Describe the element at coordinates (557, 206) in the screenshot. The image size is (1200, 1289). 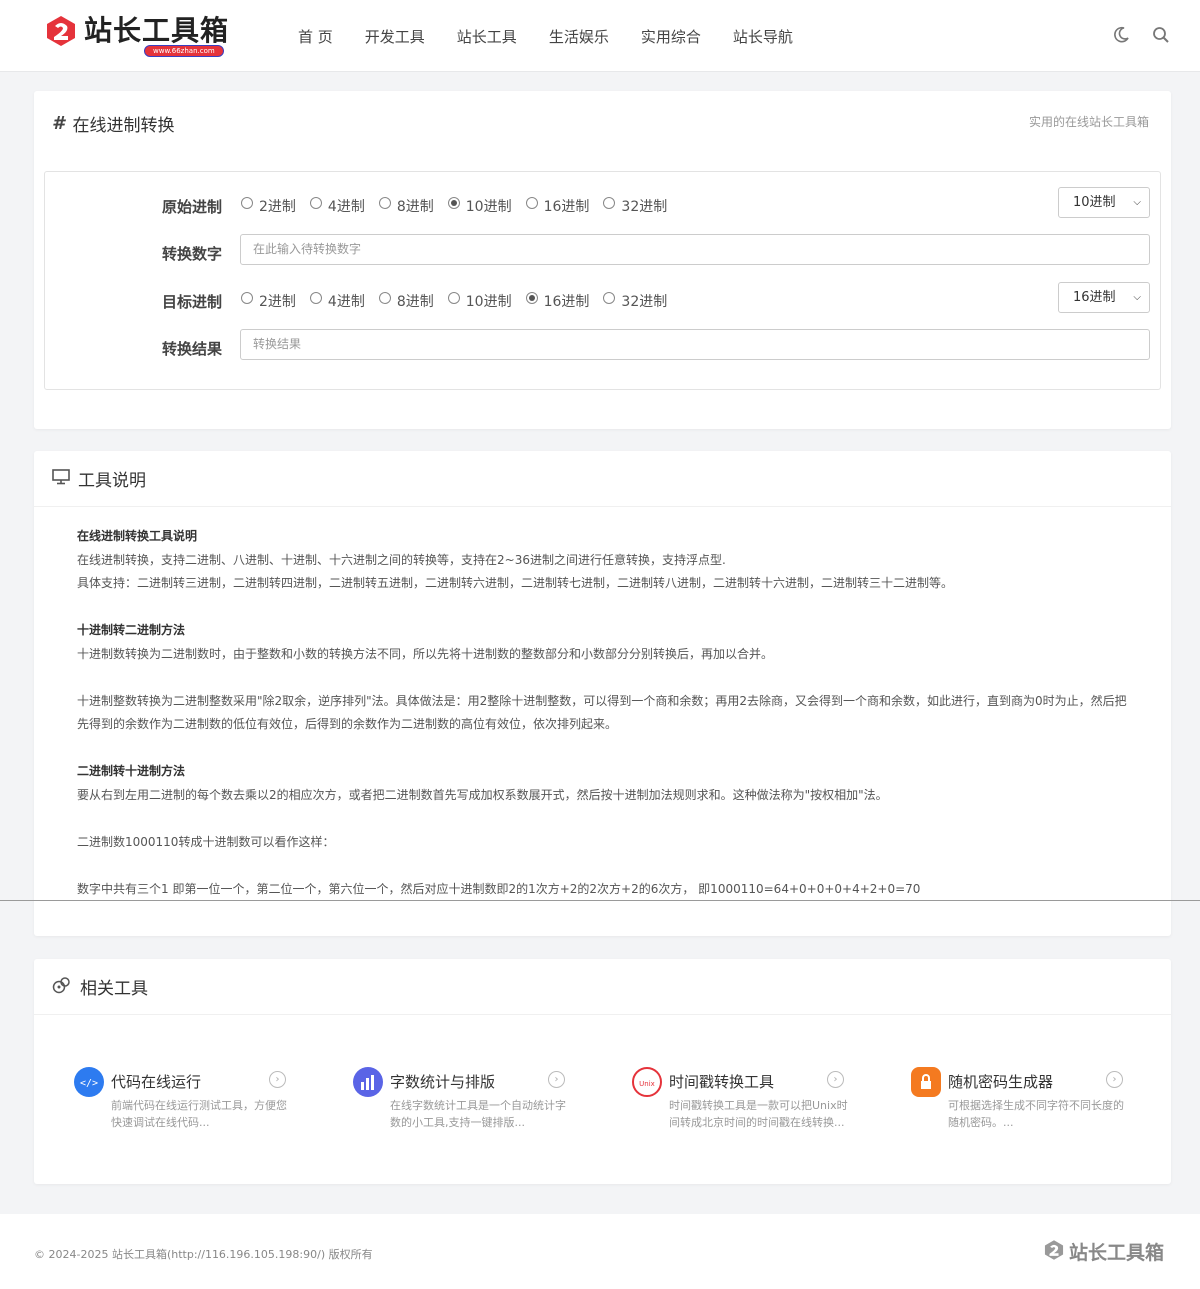
I see `source-radio-16: 16进制` at that location.